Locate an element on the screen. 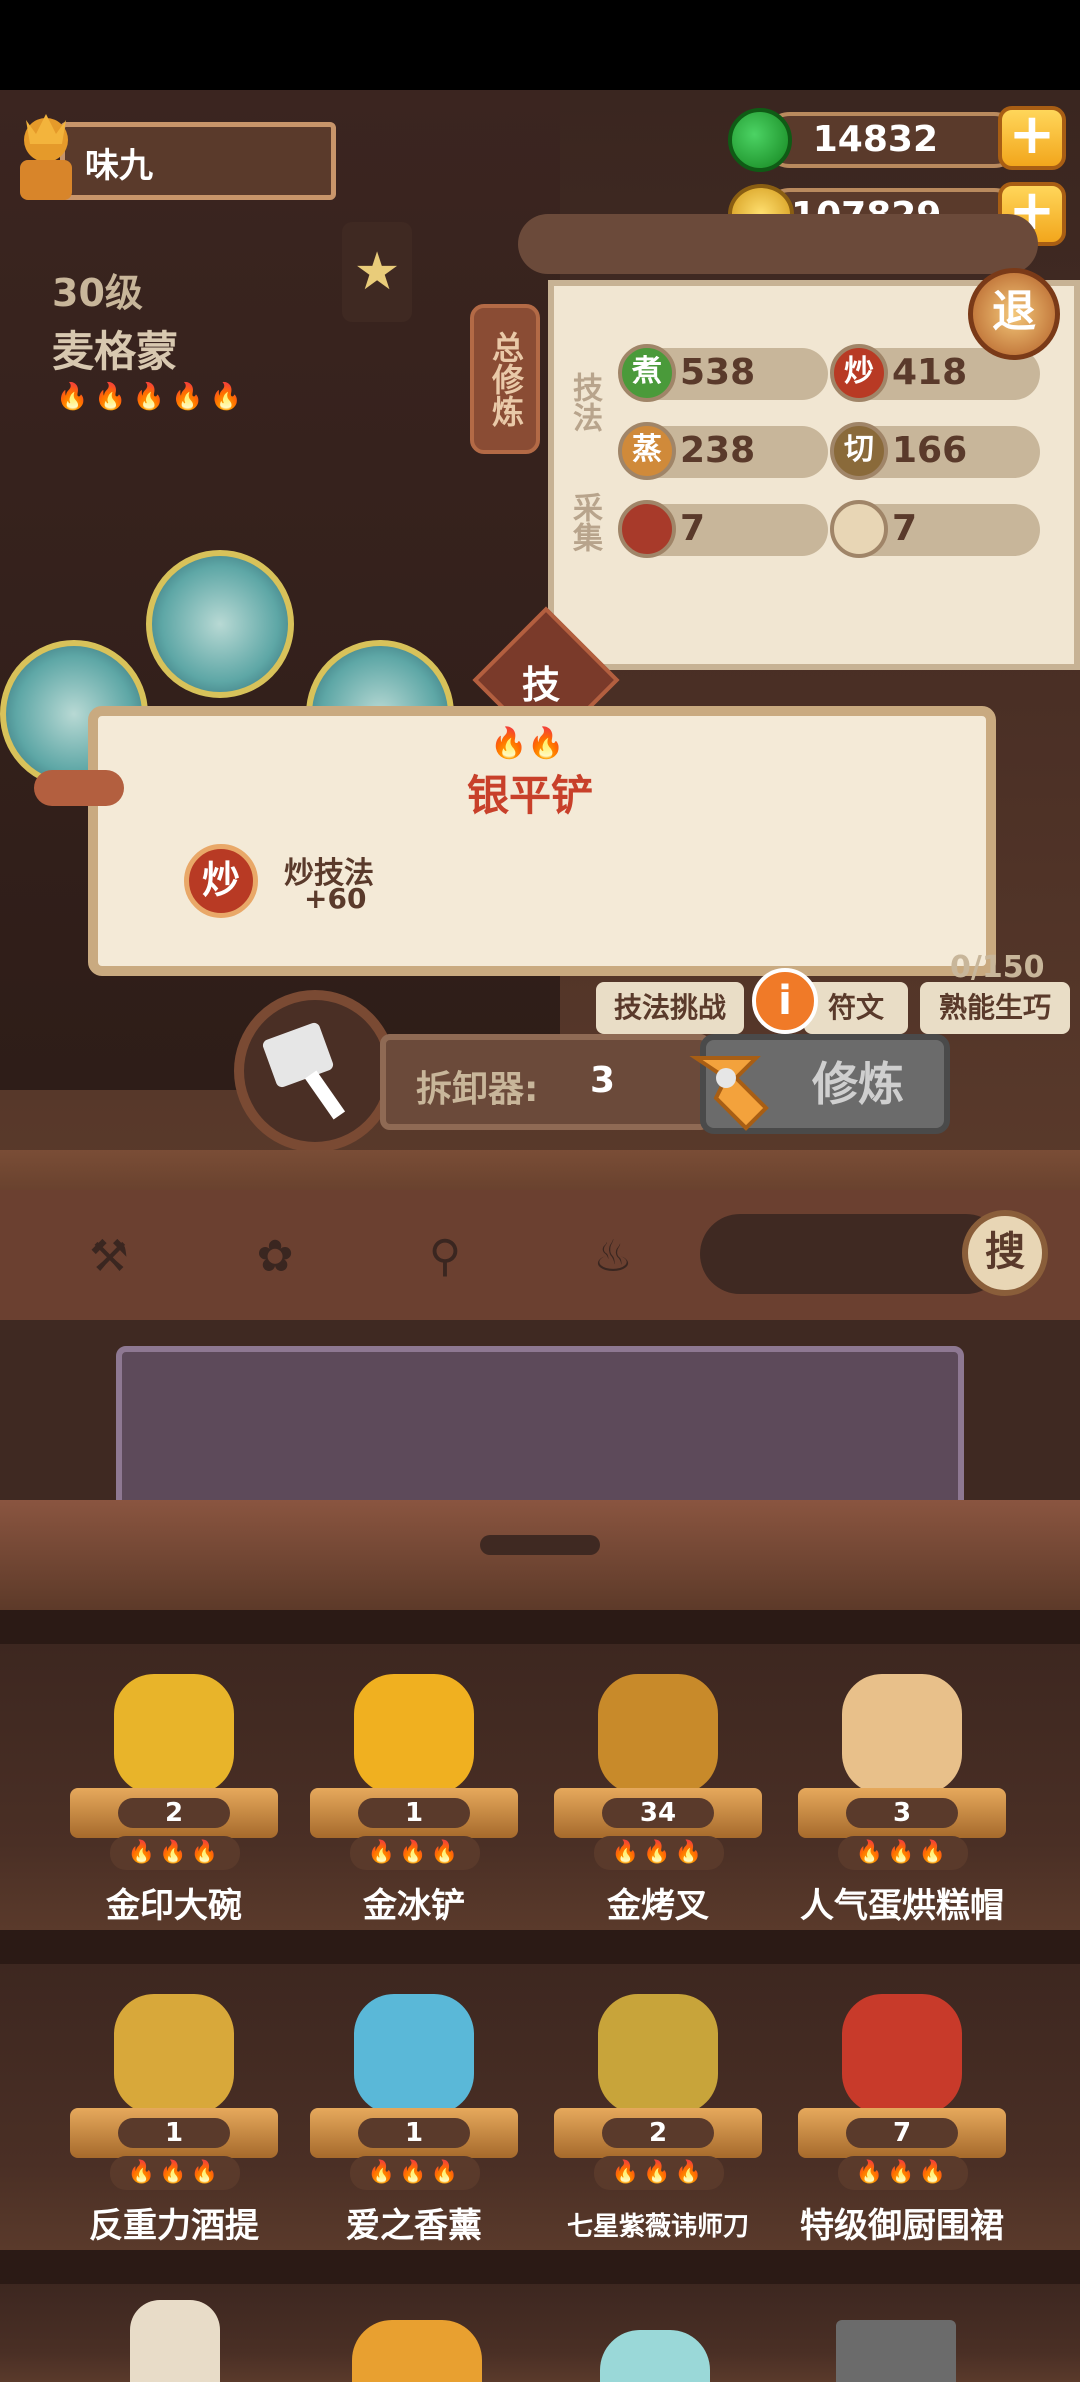 This screenshot has width=1080, height=2382. tooltip-skill-value: +60 is located at coordinates (335, 898).